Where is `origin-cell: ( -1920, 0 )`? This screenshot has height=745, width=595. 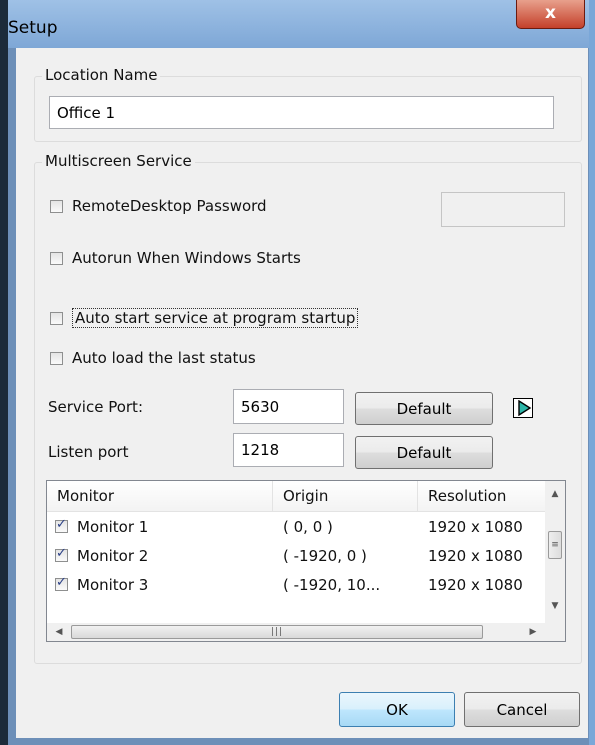
origin-cell: ( -1920, 0 ) is located at coordinates (325, 555).